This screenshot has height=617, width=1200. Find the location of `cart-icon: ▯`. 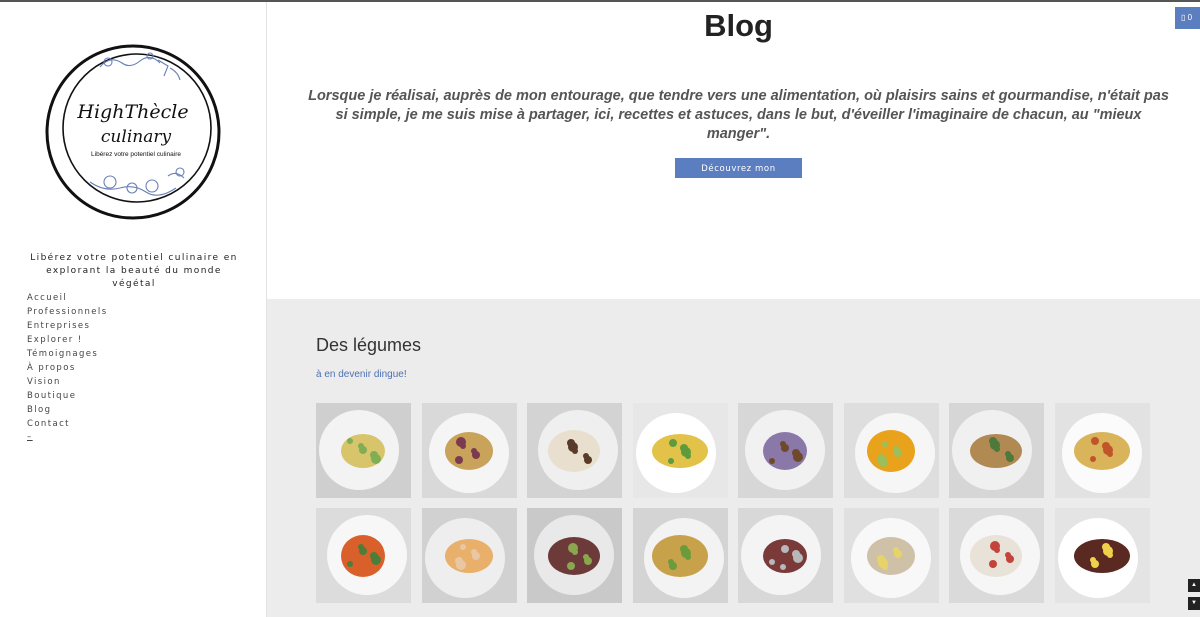

cart-icon: ▯ is located at coordinates (1183, 17).